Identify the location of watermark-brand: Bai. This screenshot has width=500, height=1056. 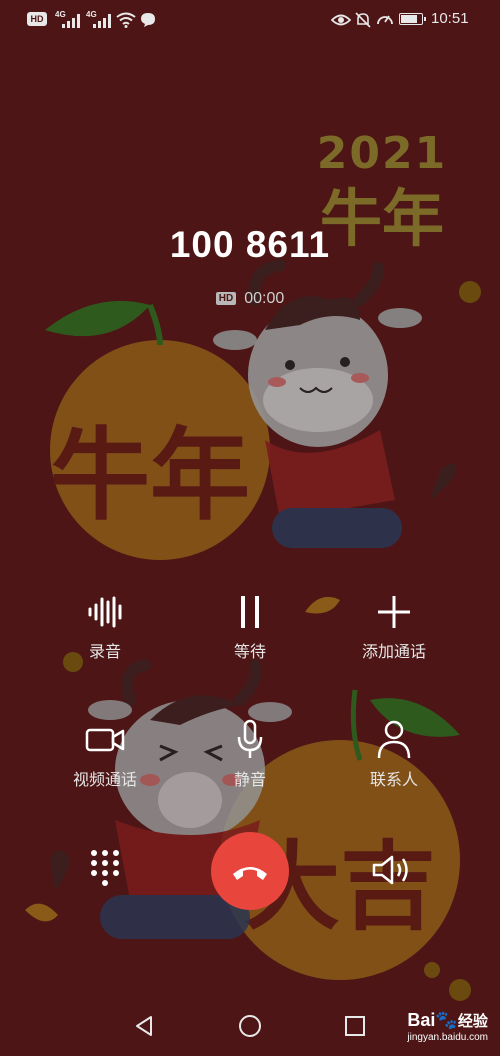
(421, 1020).